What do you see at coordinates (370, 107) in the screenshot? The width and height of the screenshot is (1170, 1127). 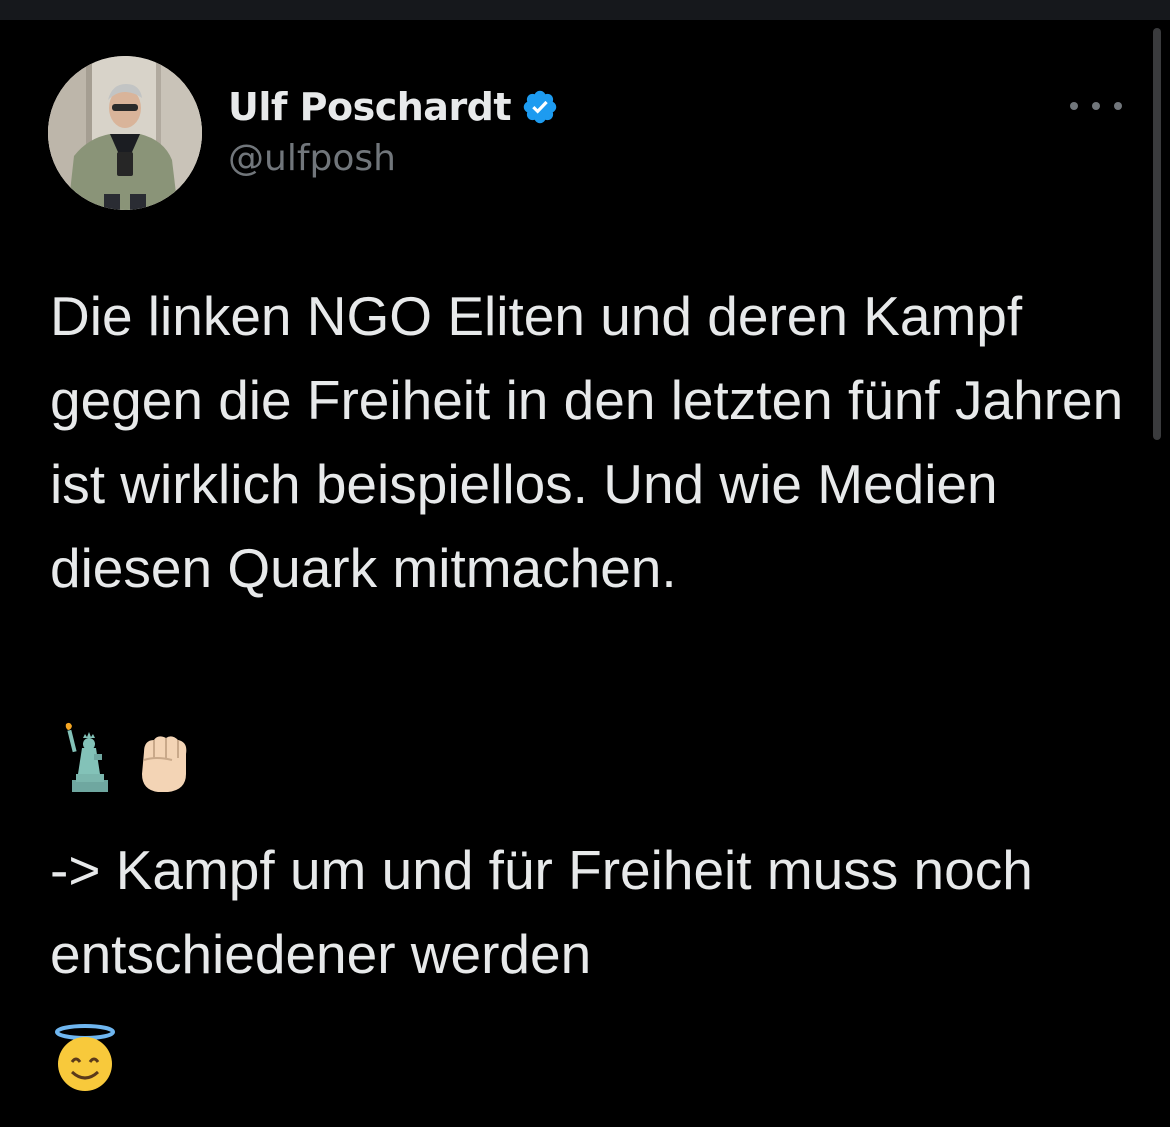 I see `author-display-name: Ulf Poschardt` at bounding box center [370, 107].